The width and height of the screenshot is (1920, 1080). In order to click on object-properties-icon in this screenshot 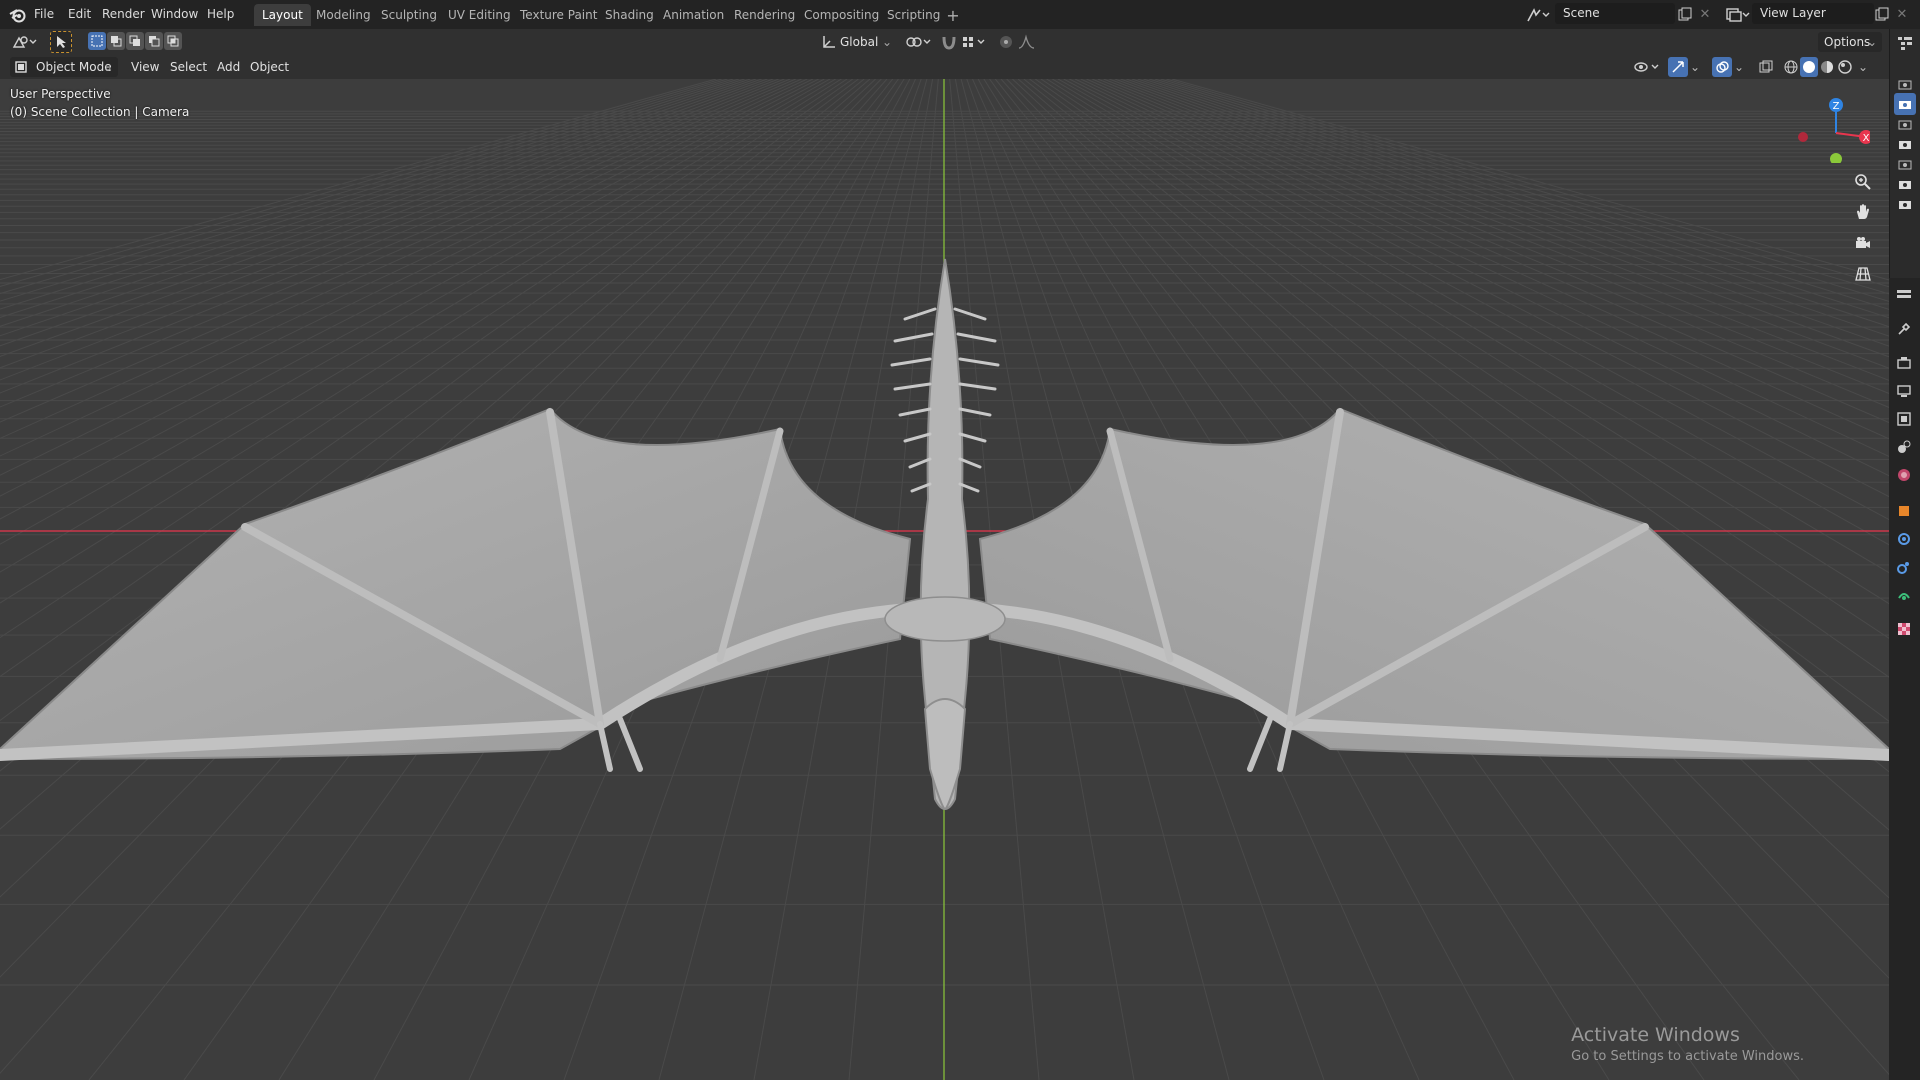, I will do `click(1904, 511)`.